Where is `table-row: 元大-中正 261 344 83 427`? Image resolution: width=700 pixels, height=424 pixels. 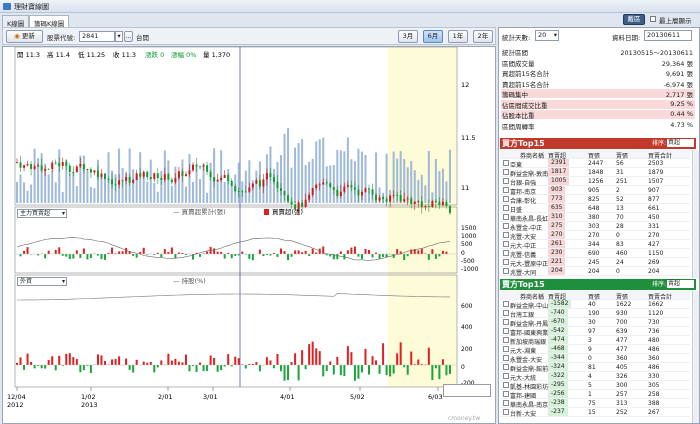 table-row: 元大-中正 261 344 83 427 is located at coordinates (595, 245).